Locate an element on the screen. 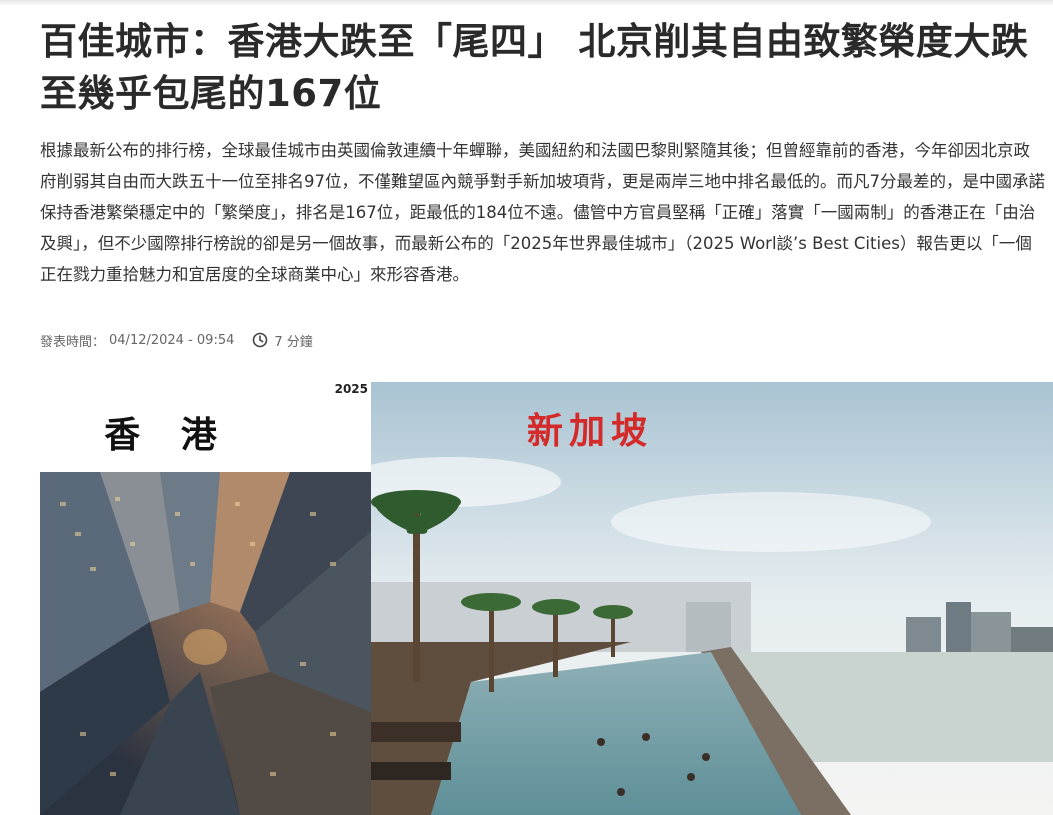  clock-icon is located at coordinates (260, 340).